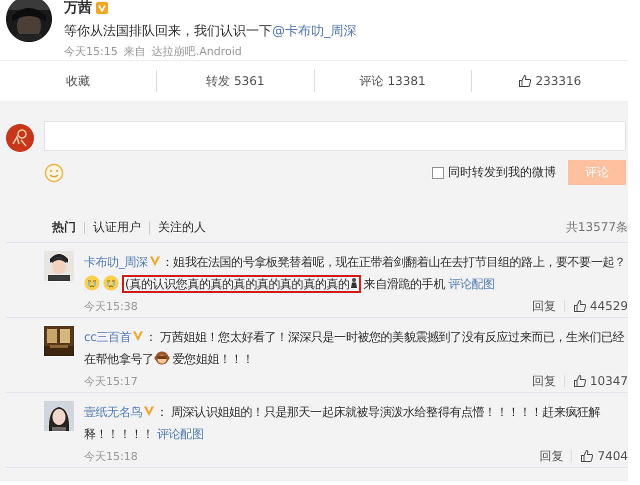 Image resolution: width=640 pixels, height=485 pixels. I want to click on like-button: 10347, so click(600, 381).